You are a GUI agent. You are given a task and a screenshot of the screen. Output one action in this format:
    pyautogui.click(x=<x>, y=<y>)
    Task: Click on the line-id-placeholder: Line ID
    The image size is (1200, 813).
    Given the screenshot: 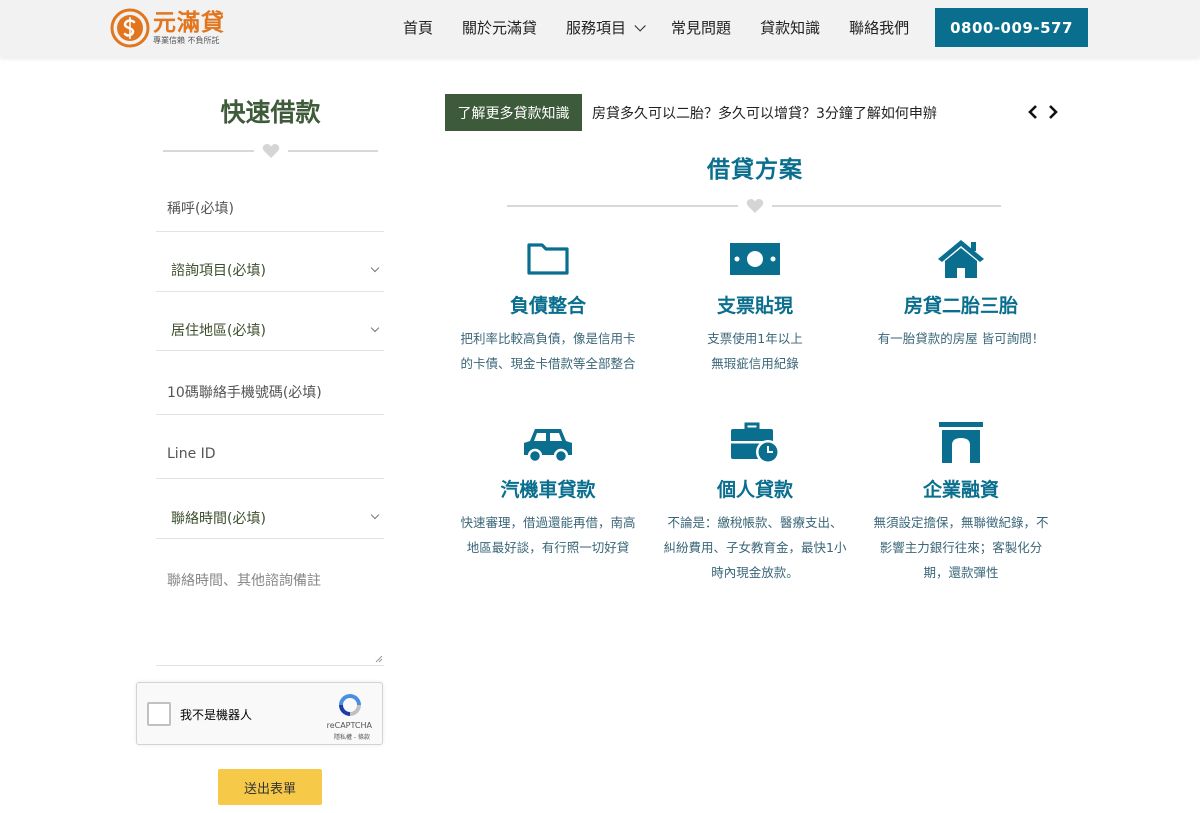 What is the action you would take?
    pyautogui.click(x=191, y=454)
    